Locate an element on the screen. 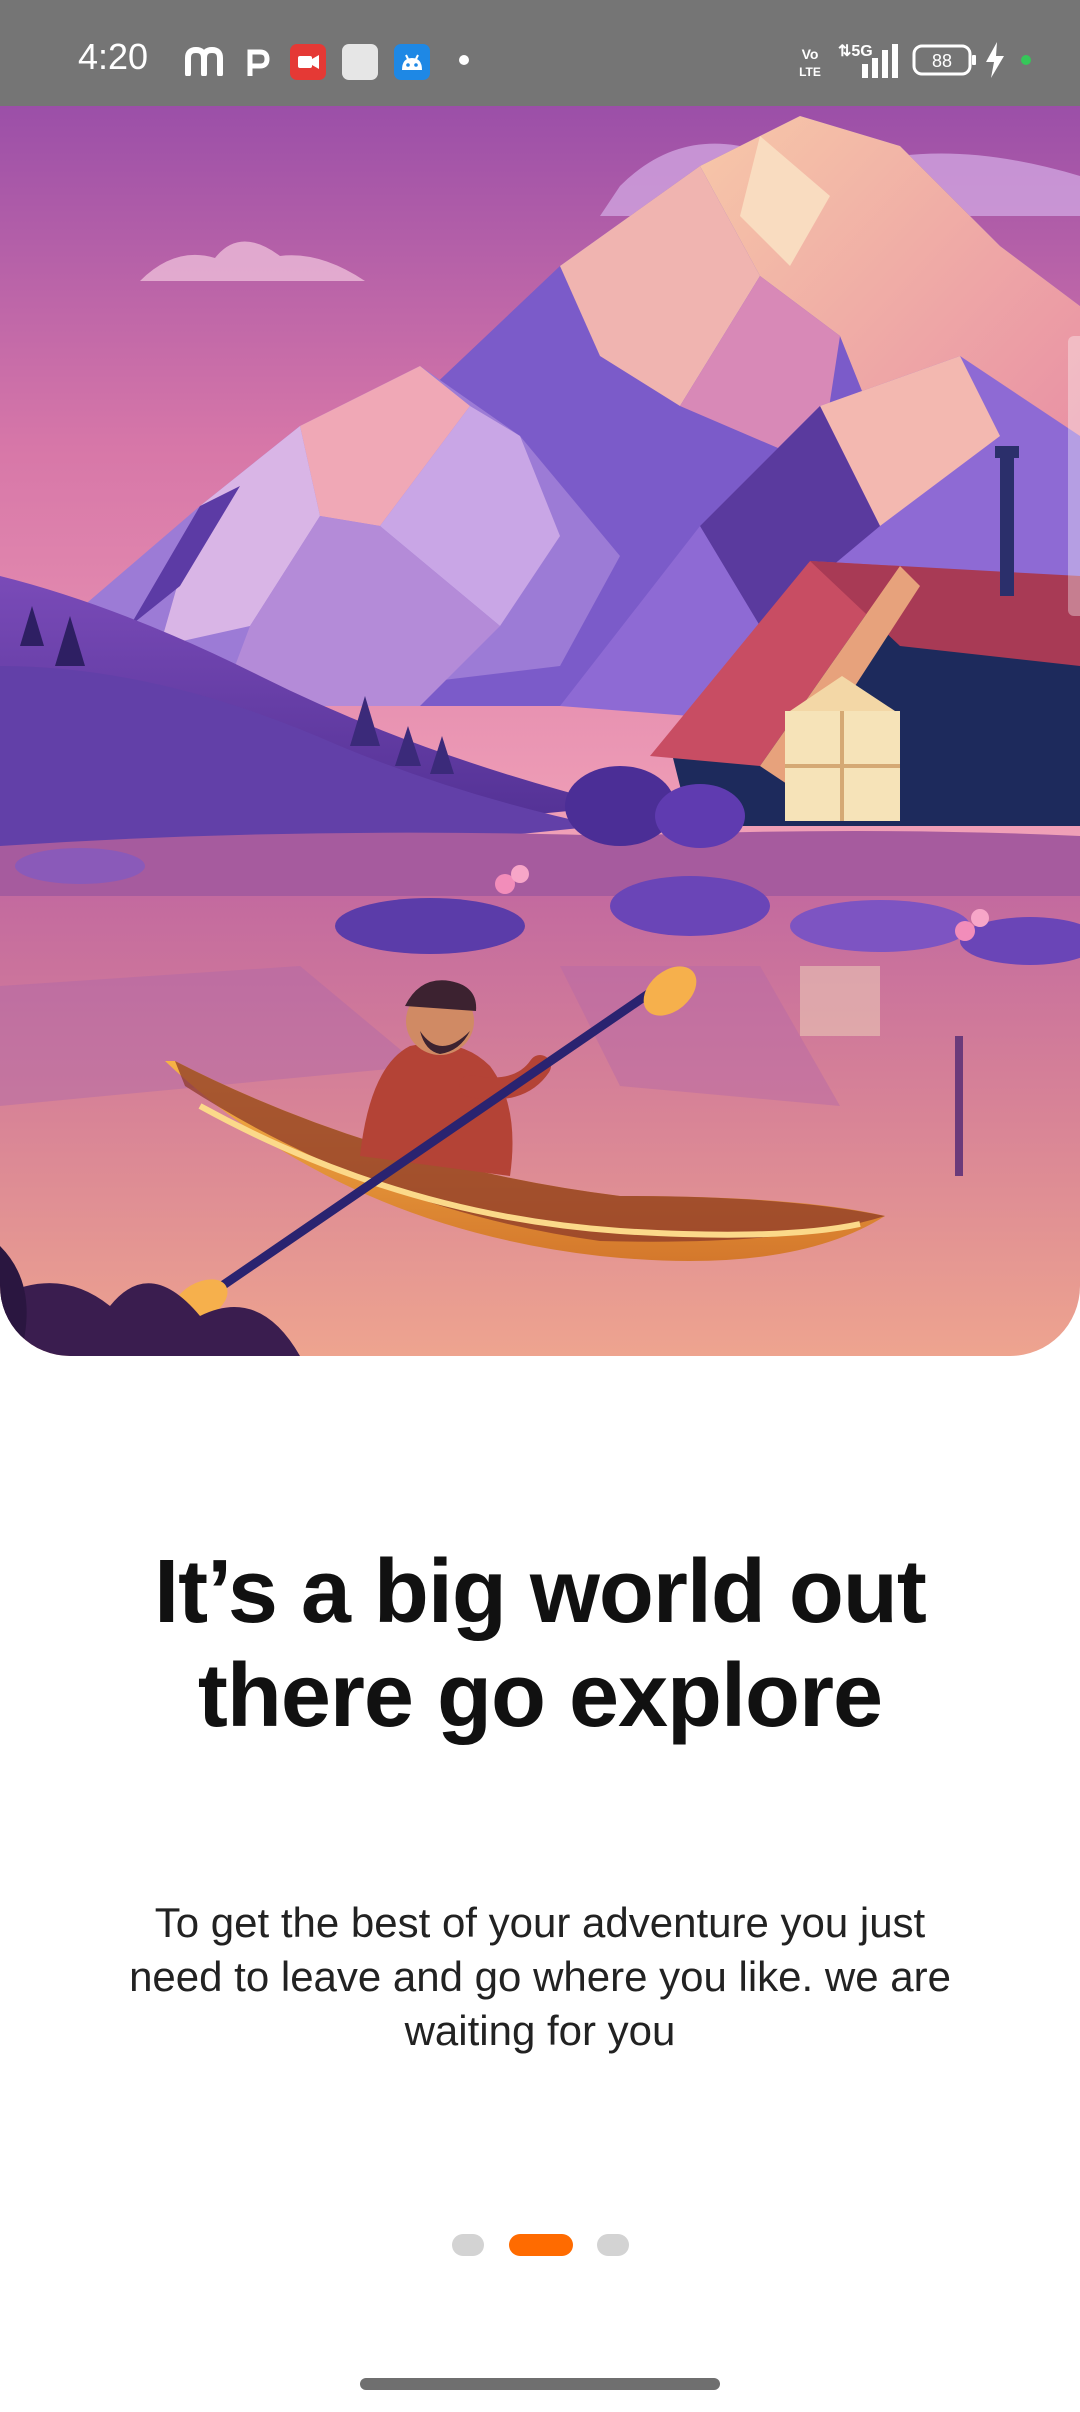  scroll-indicator is located at coordinates (1074, 476).